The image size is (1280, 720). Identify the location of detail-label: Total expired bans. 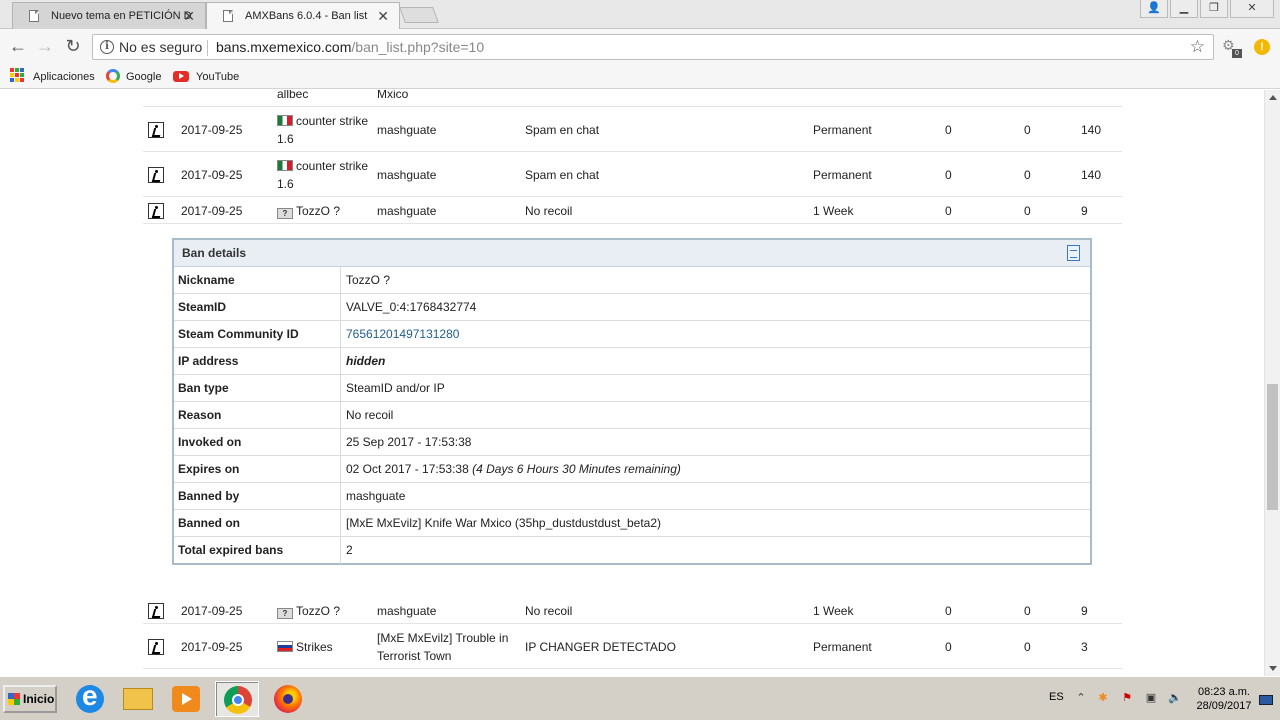
(257, 550).